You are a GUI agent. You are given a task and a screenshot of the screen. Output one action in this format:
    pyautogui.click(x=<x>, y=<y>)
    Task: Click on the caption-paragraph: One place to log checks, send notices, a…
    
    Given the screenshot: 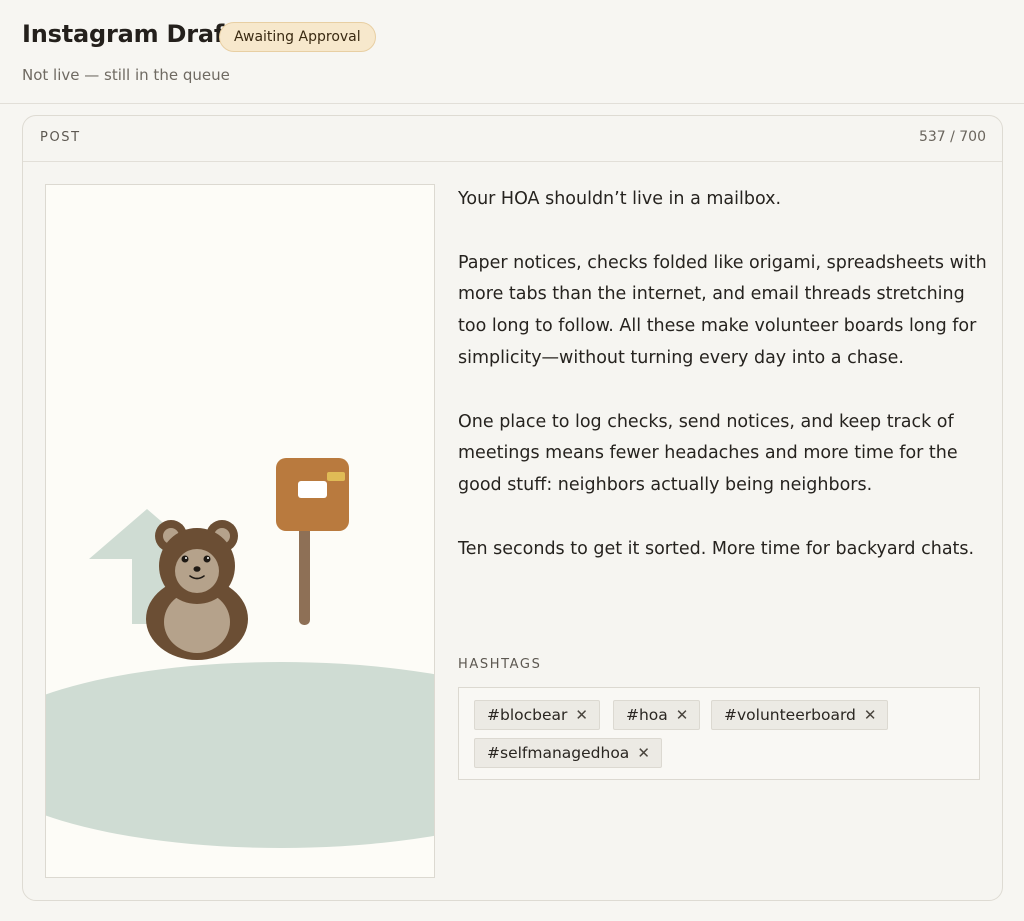 What is the action you would take?
    pyautogui.click(x=708, y=453)
    